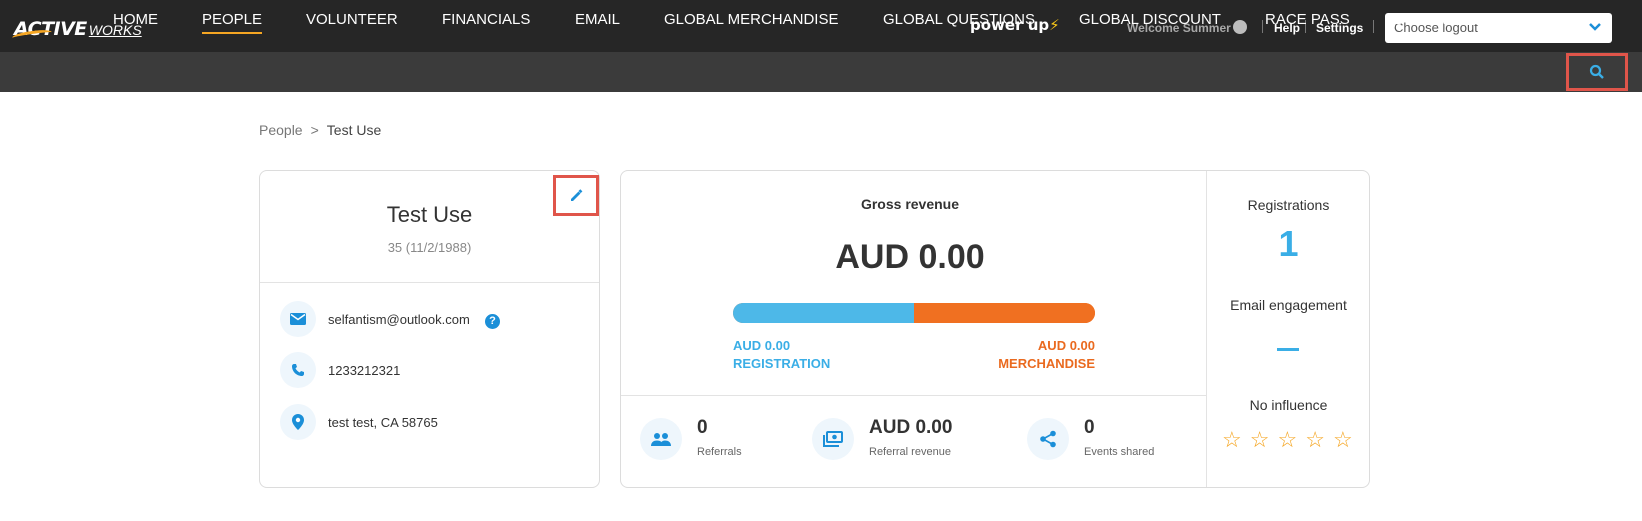 The width and height of the screenshot is (1642, 521). I want to click on people-group-icon, so click(661, 439).